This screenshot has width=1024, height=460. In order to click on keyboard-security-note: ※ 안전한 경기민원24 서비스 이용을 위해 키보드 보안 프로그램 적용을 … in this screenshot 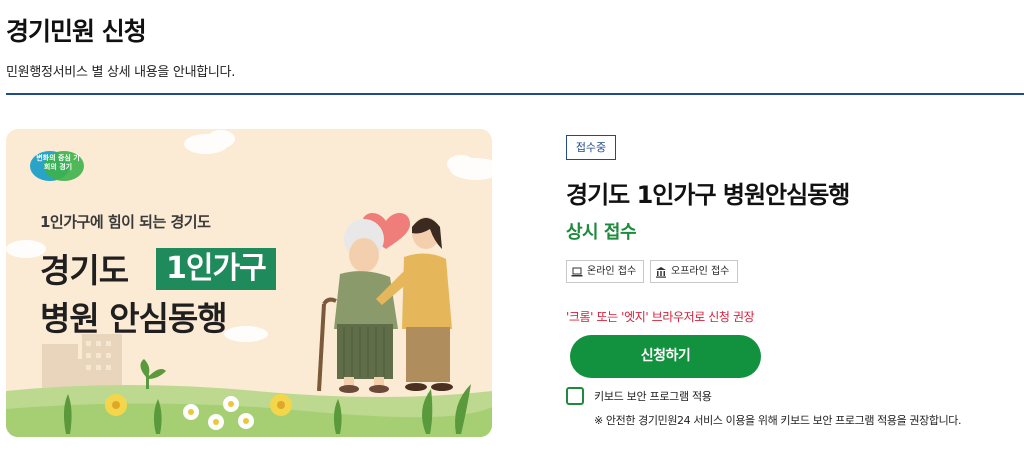, I will do `click(778, 420)`.